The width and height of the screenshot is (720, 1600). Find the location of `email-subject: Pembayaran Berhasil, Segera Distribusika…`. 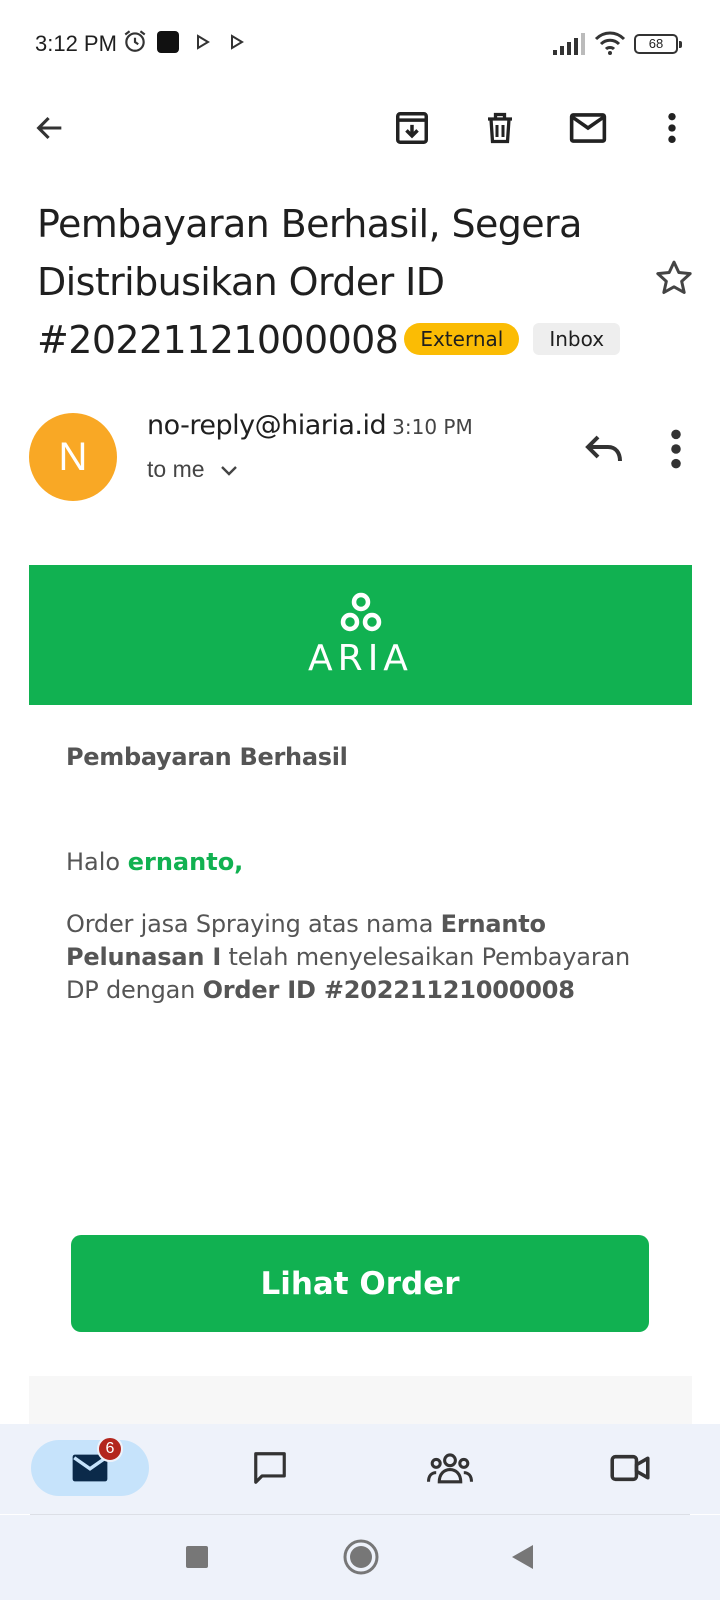

email-subject: Pembayaran Berhasil, Segera Distribusika… is located at coordinates (332, 282).